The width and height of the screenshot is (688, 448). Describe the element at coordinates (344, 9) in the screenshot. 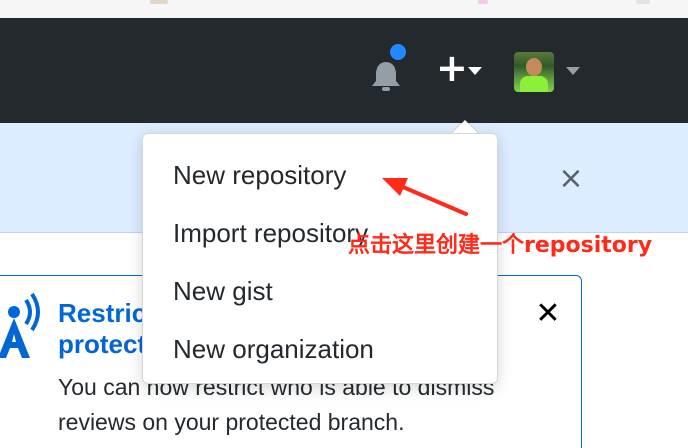

I see `browser-top-strip` at that location.